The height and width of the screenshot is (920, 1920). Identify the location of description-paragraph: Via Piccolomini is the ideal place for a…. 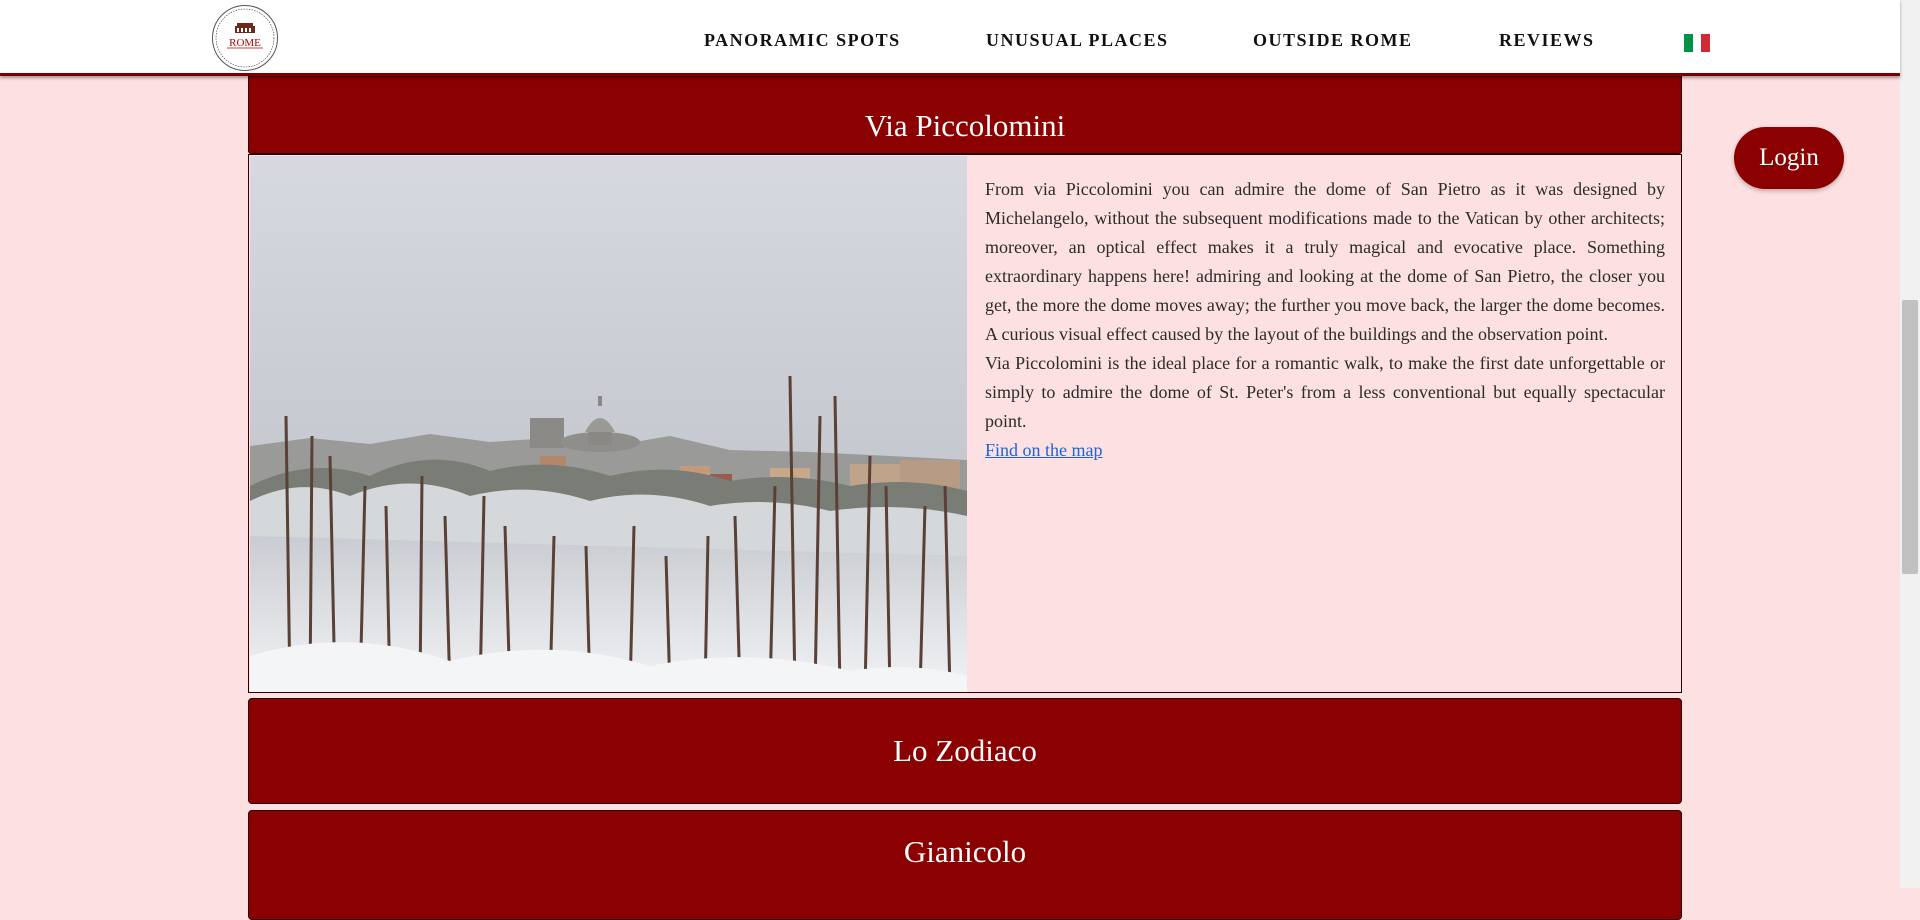
(1325, 392).